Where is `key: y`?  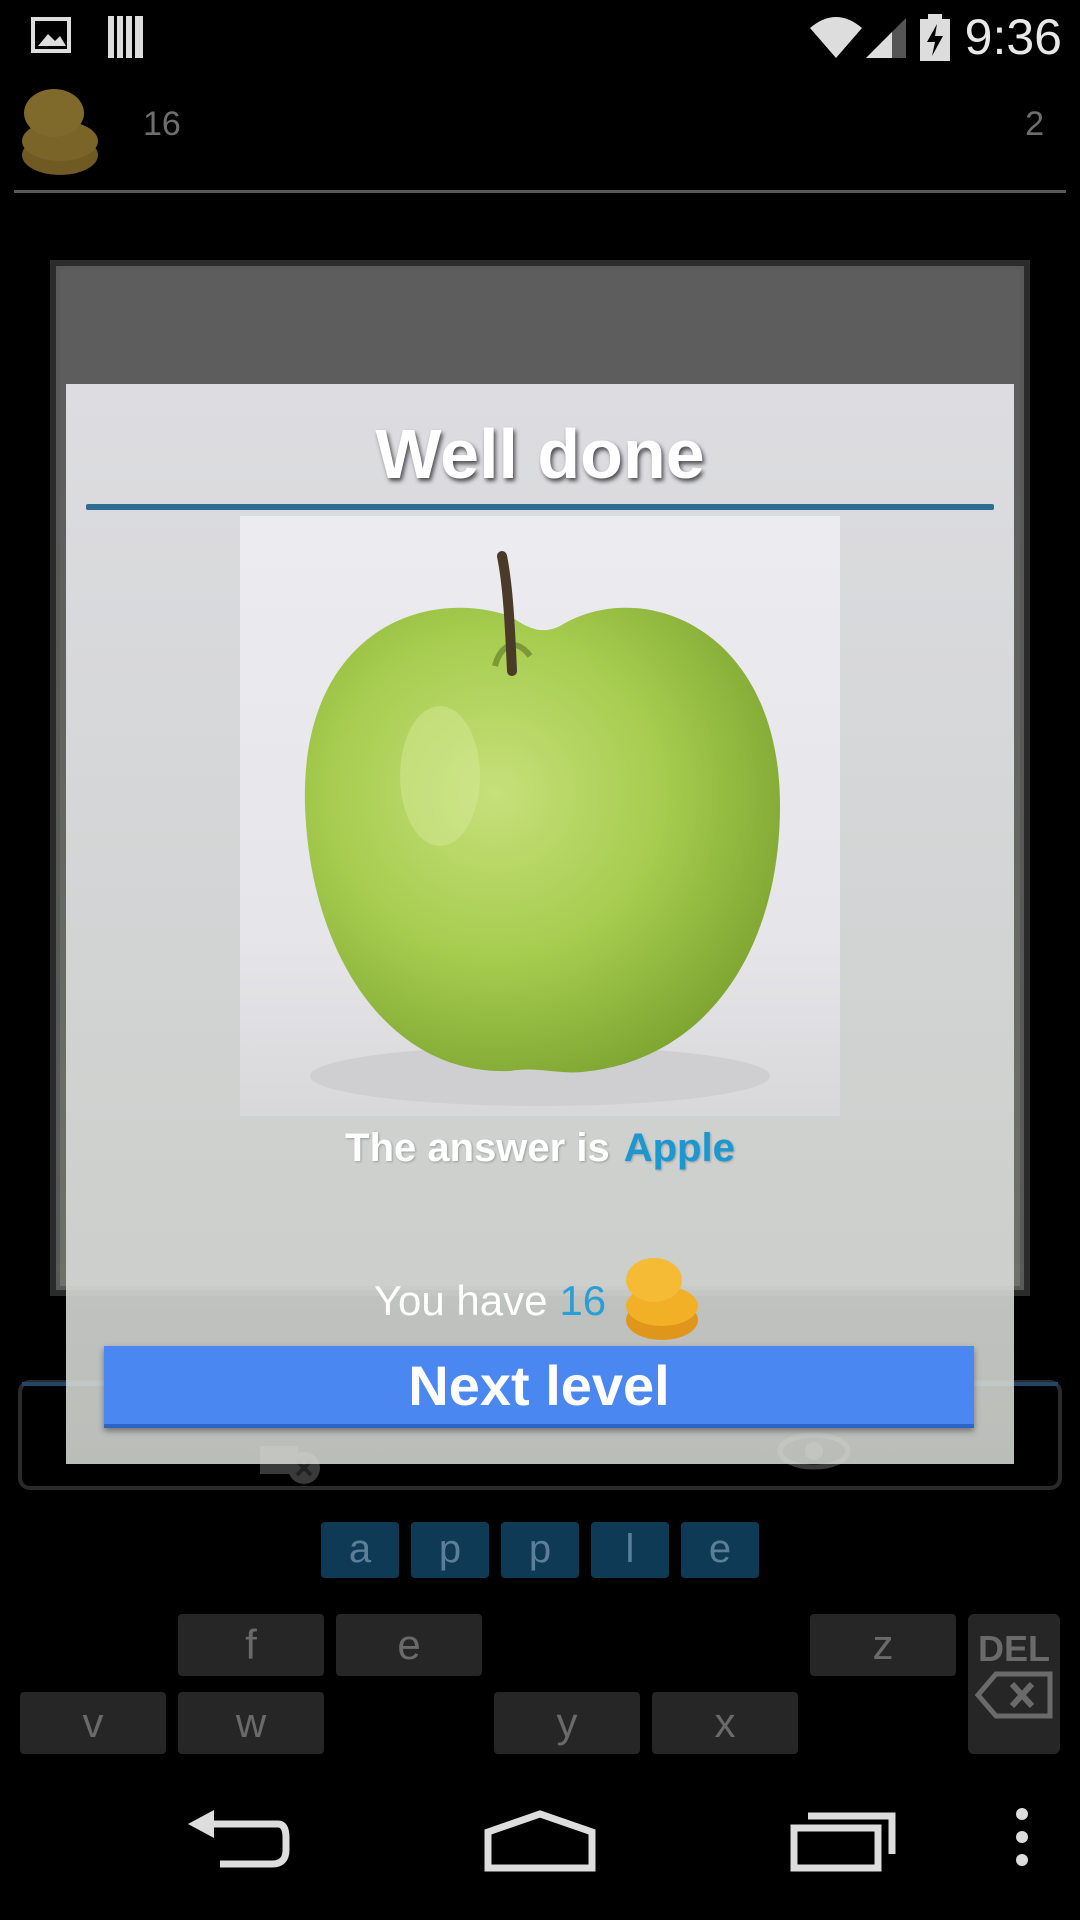
key: y is located at coordinates (567, 1723).